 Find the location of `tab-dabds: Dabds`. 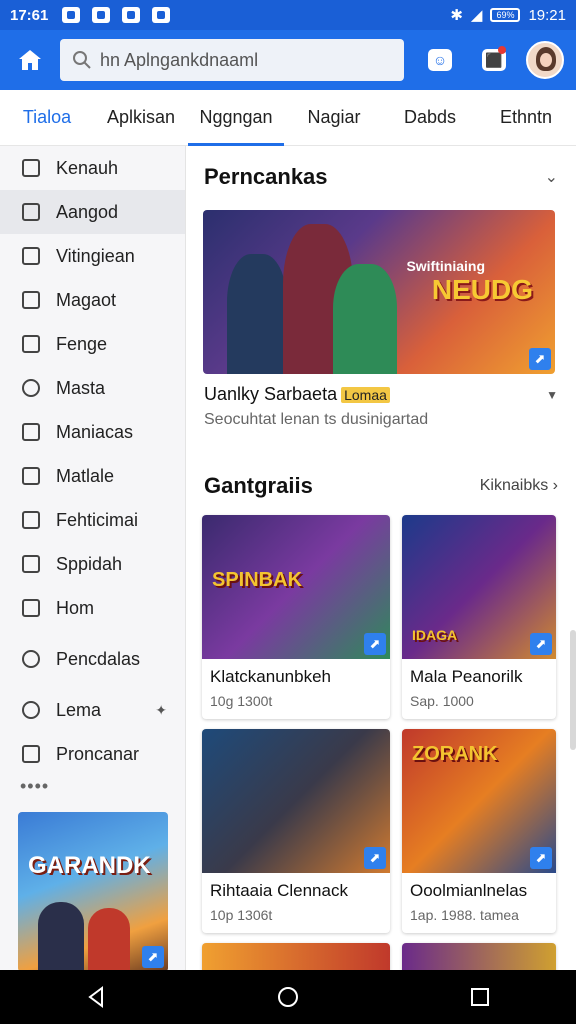

tab-dabds: Dabds is located at coordinates (430, 118).